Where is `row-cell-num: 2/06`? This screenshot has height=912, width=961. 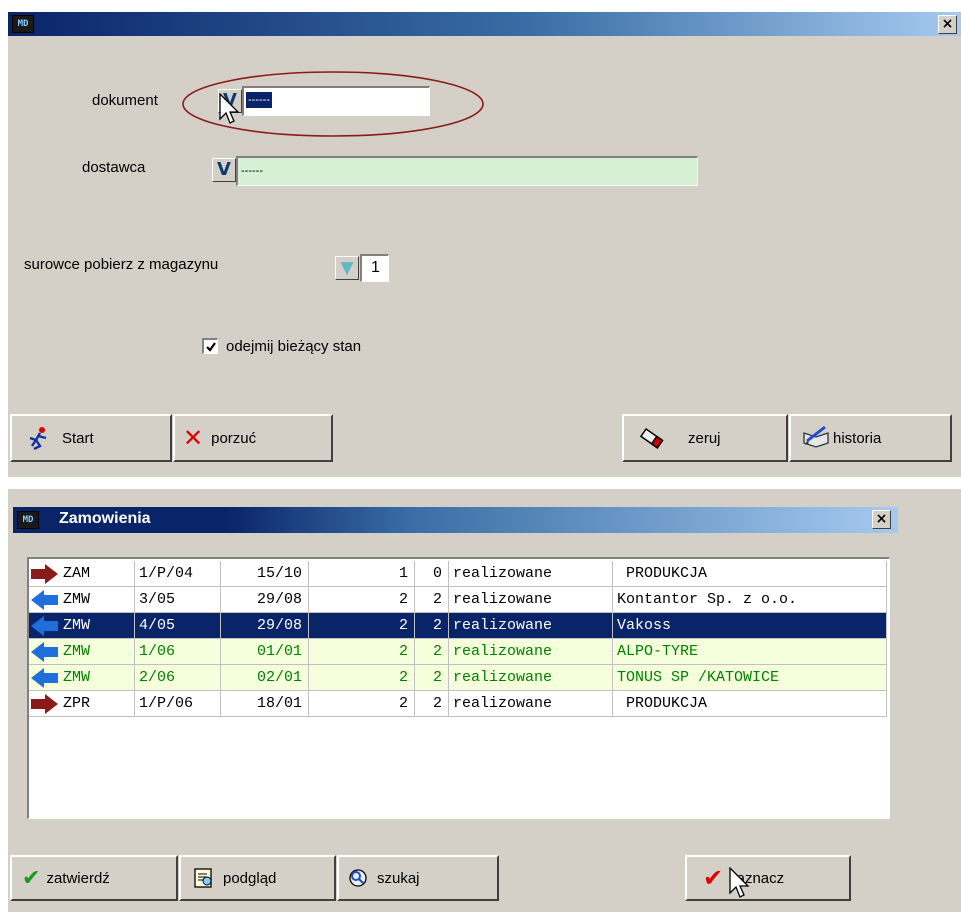
row-cell-num: 2/06 is located at coordinates (178, 677).